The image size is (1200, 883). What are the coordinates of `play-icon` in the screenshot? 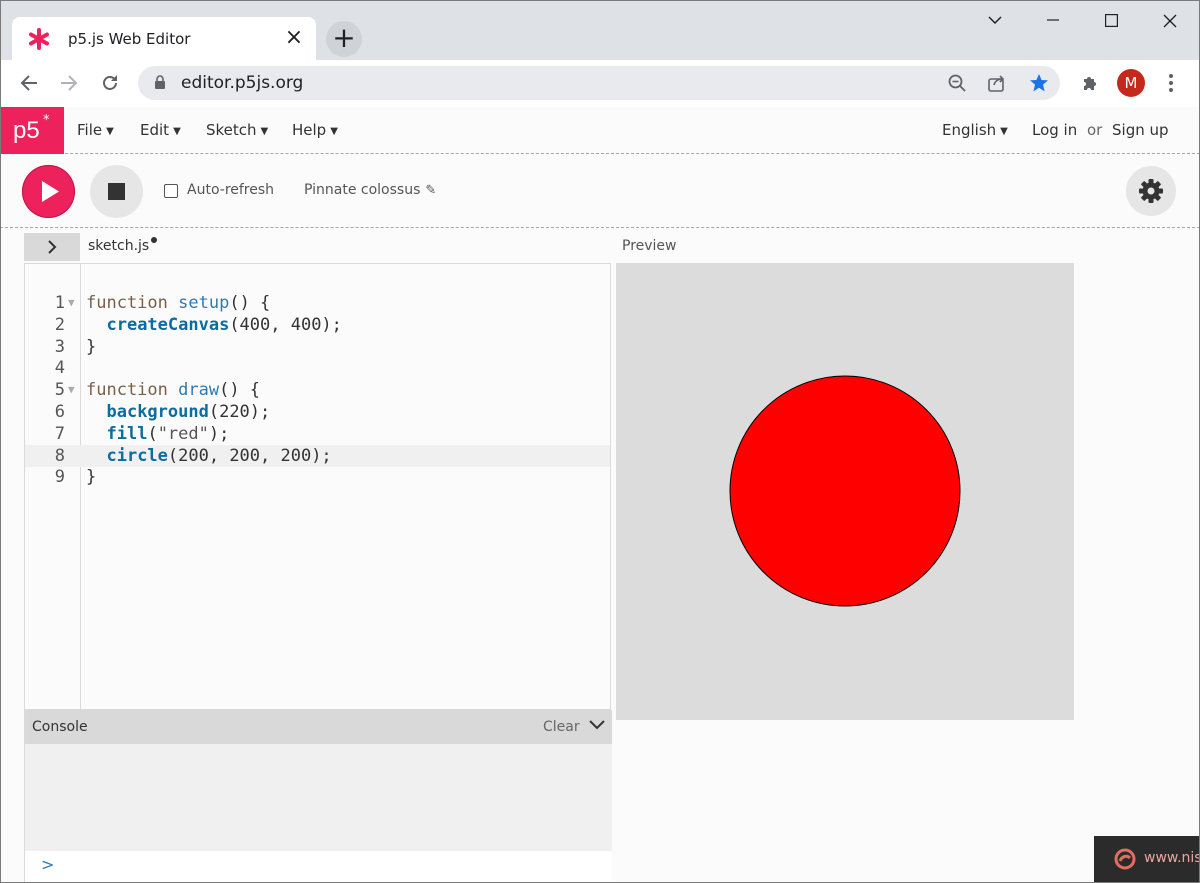 It's located at (50, 191).